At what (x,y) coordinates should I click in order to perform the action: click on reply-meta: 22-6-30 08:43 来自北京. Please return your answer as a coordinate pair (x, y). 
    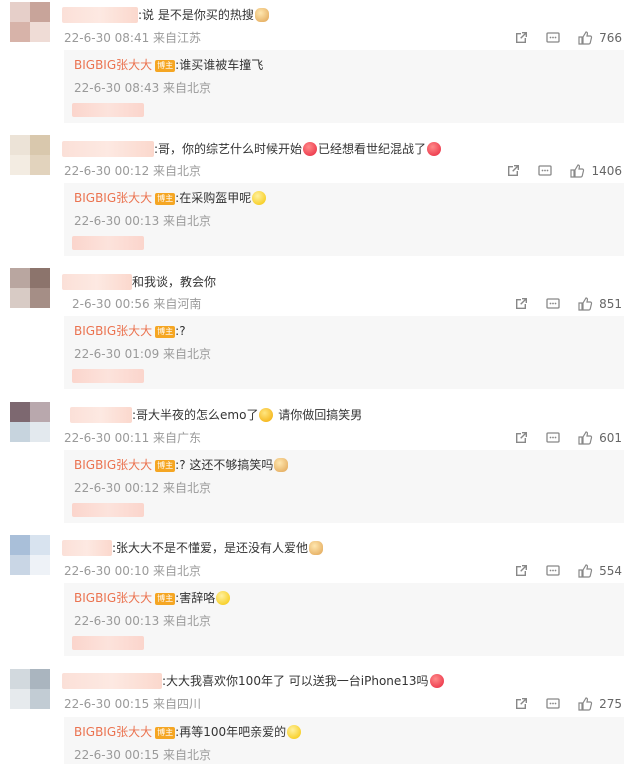
    Looking at the image, I should click on (143, 88).